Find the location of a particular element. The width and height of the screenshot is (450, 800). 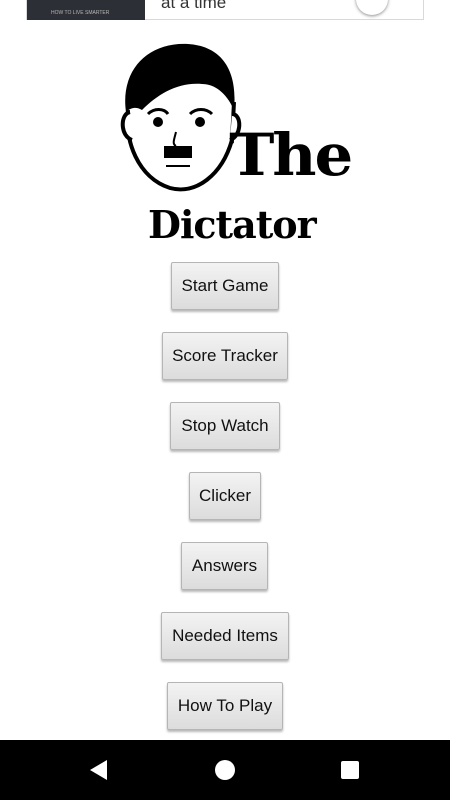

ad-text: at a time is located at coordinates (194, 6).